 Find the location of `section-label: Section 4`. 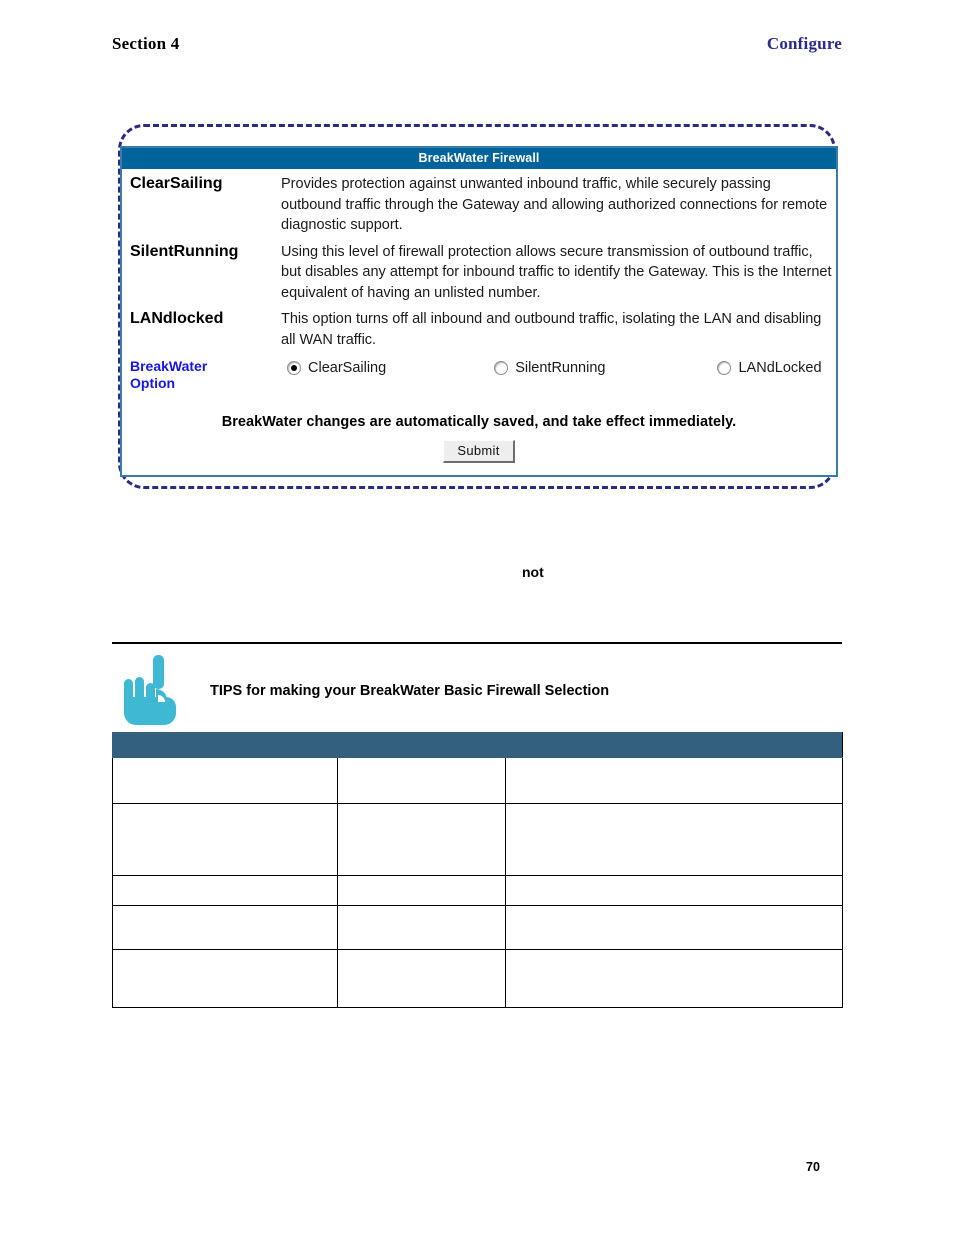

section-label: Section 4 is located at coordinates (146, 43).